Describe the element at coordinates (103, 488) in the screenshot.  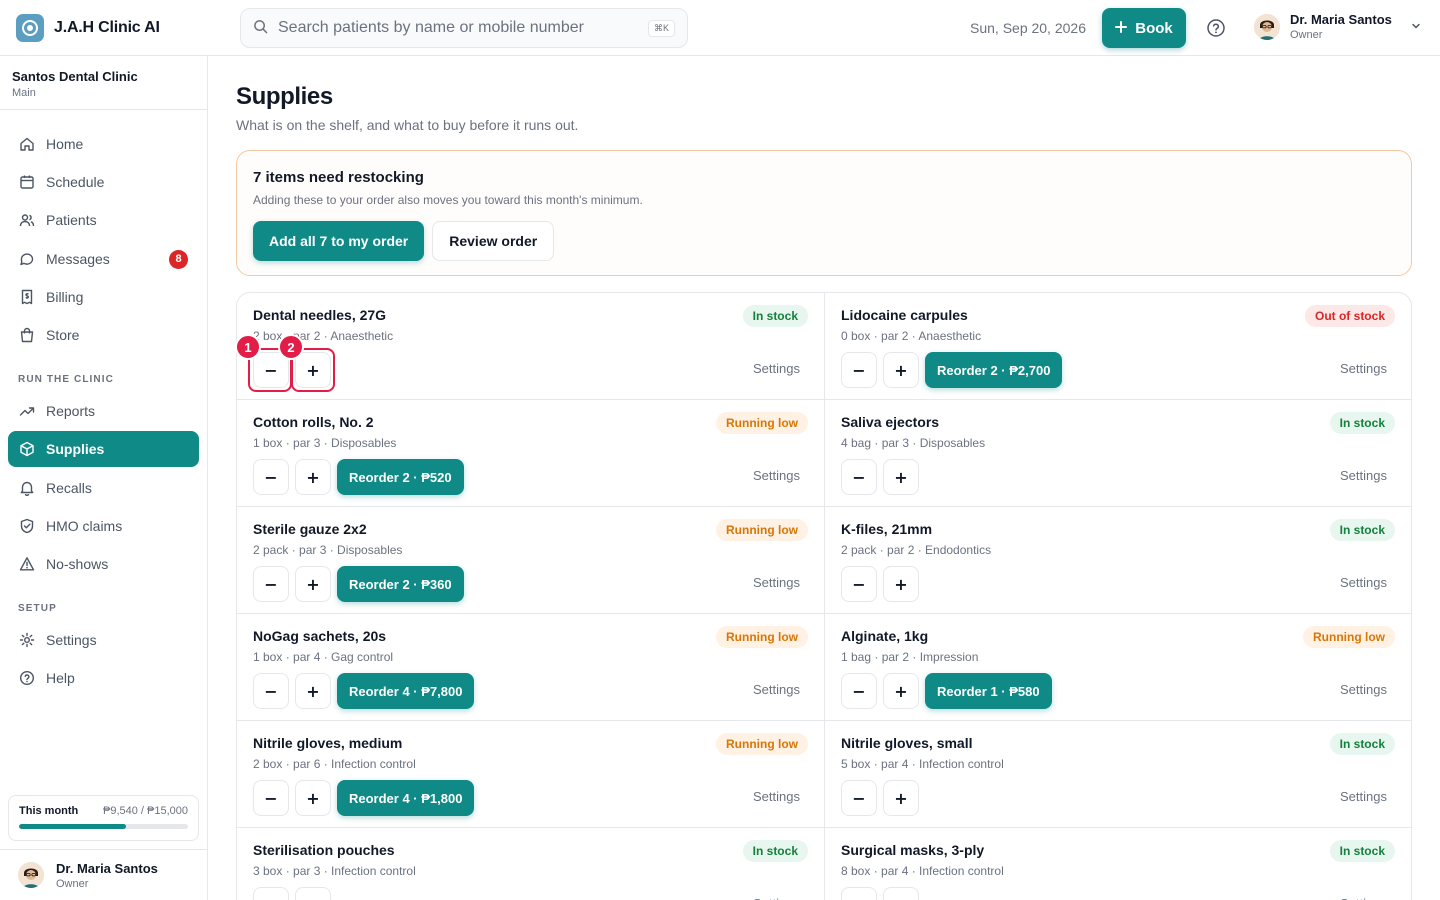
I see `sidebar-item-recalls: Recalls` at that location.